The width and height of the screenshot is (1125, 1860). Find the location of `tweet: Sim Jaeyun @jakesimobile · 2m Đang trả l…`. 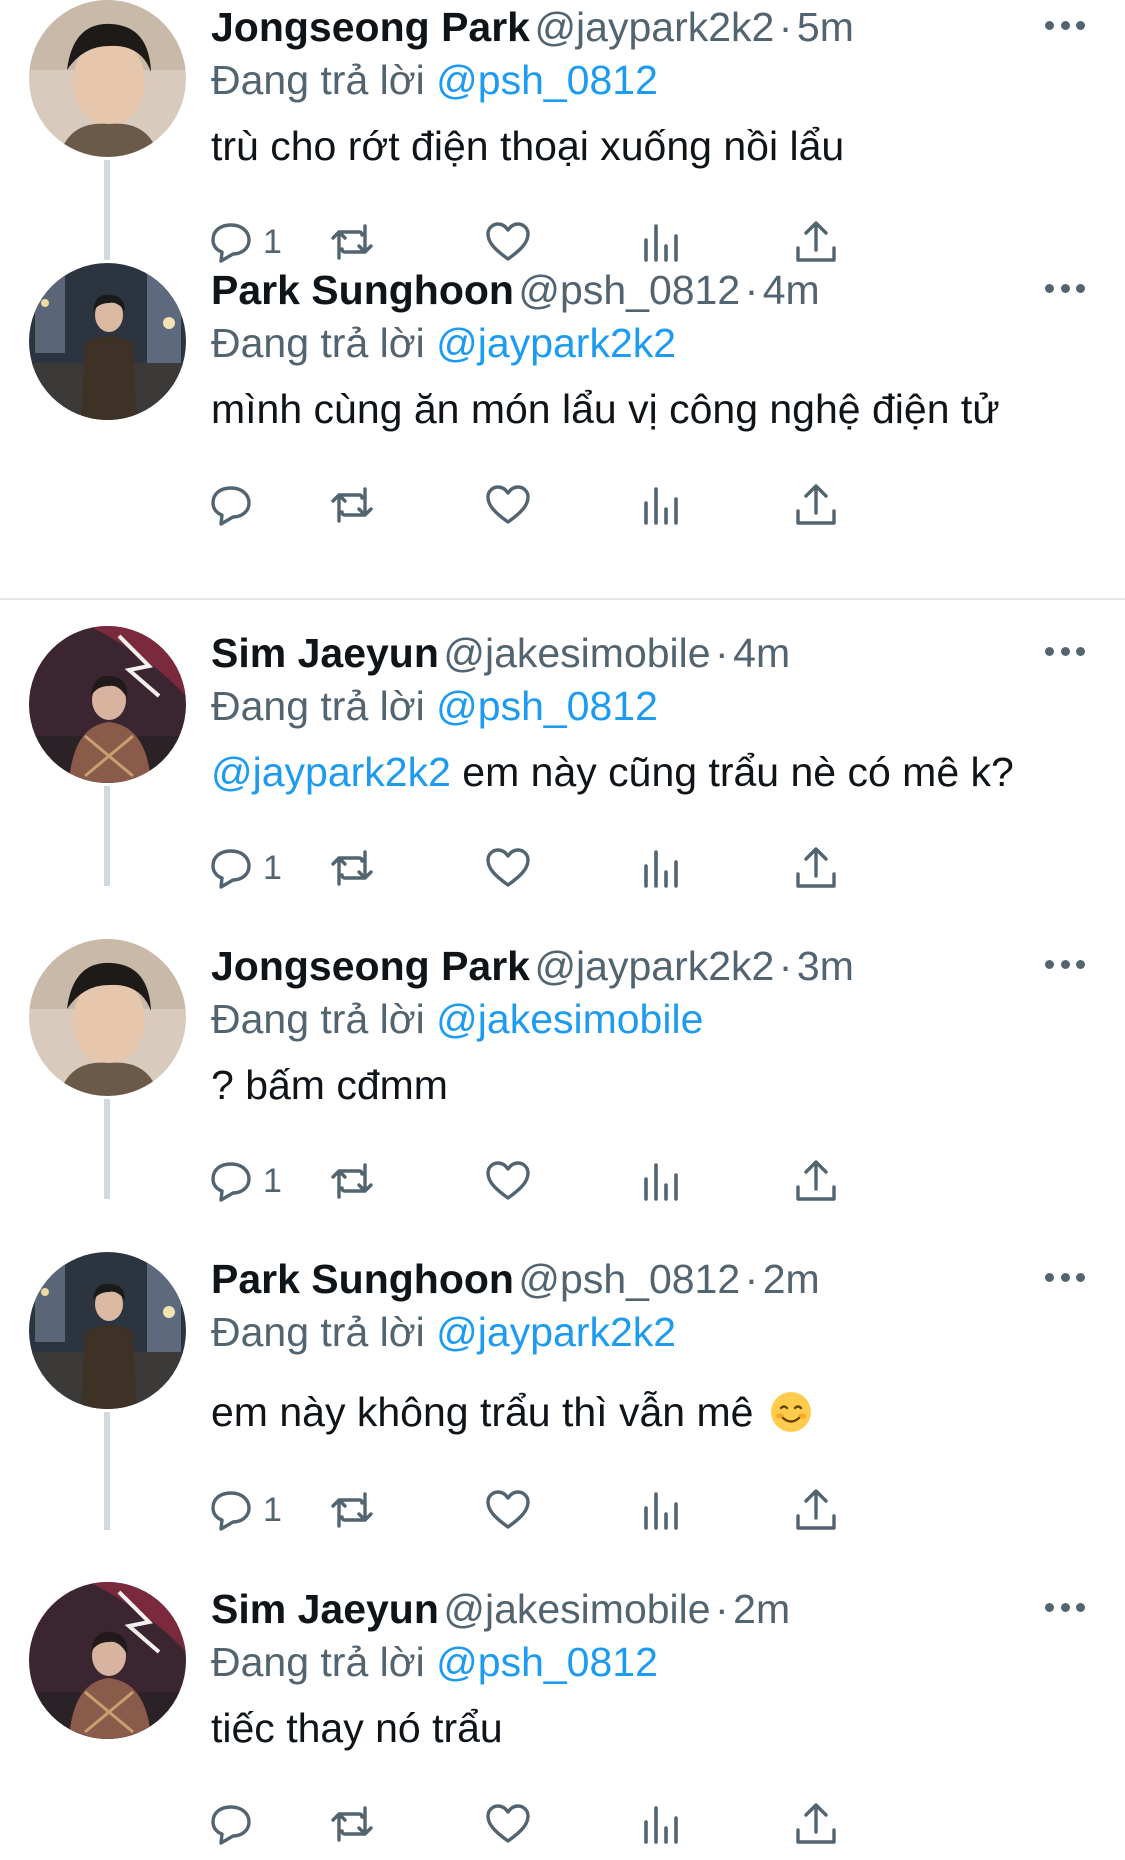

tweet: Sim Jaeyun @jakesimobile · 2m Đang trả l… is located at coordinates (562, 1721).